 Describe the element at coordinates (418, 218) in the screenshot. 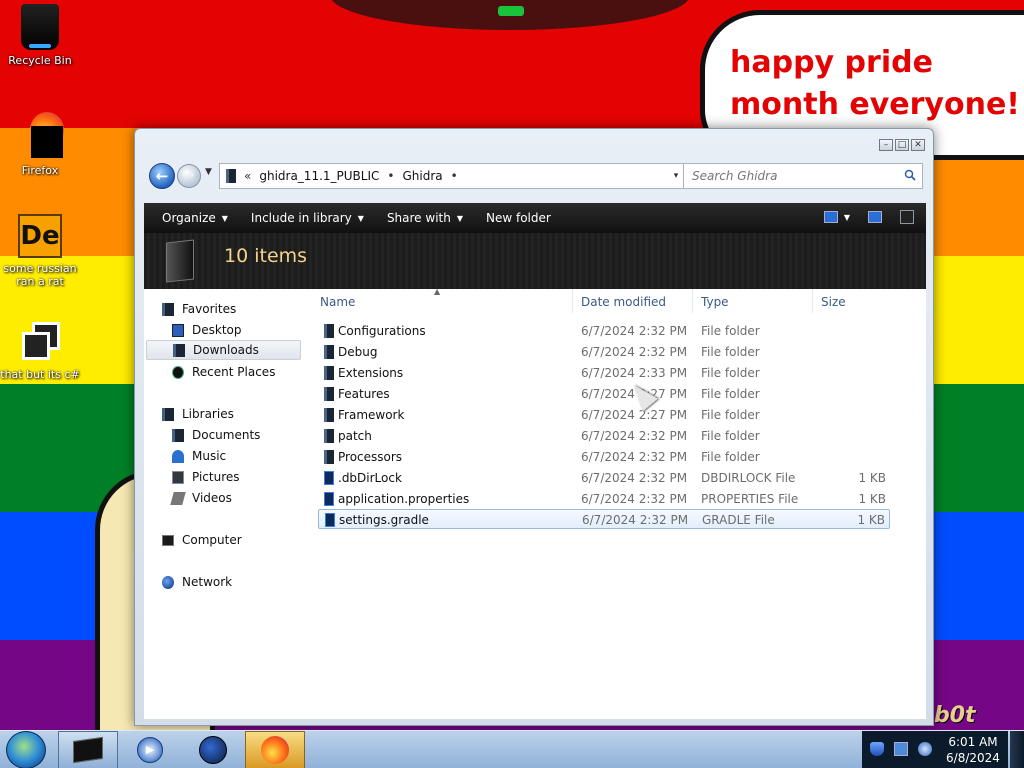

I see `share-label: Share with` at that location.